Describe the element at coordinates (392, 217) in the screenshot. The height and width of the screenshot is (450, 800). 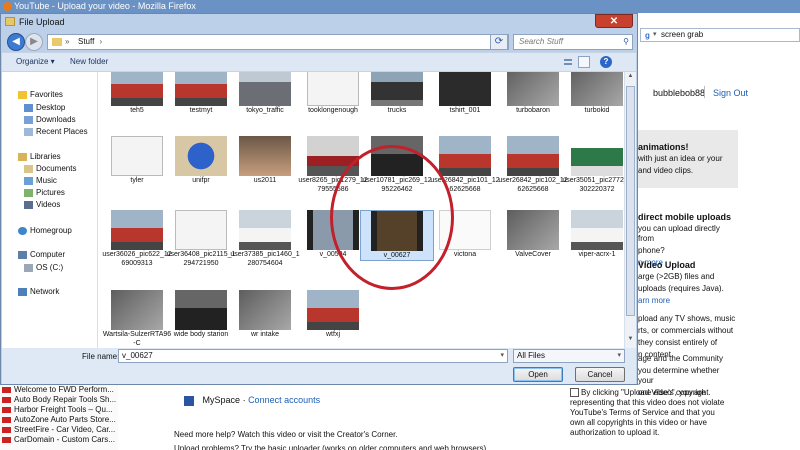
I see `annotation-circle` at that location.